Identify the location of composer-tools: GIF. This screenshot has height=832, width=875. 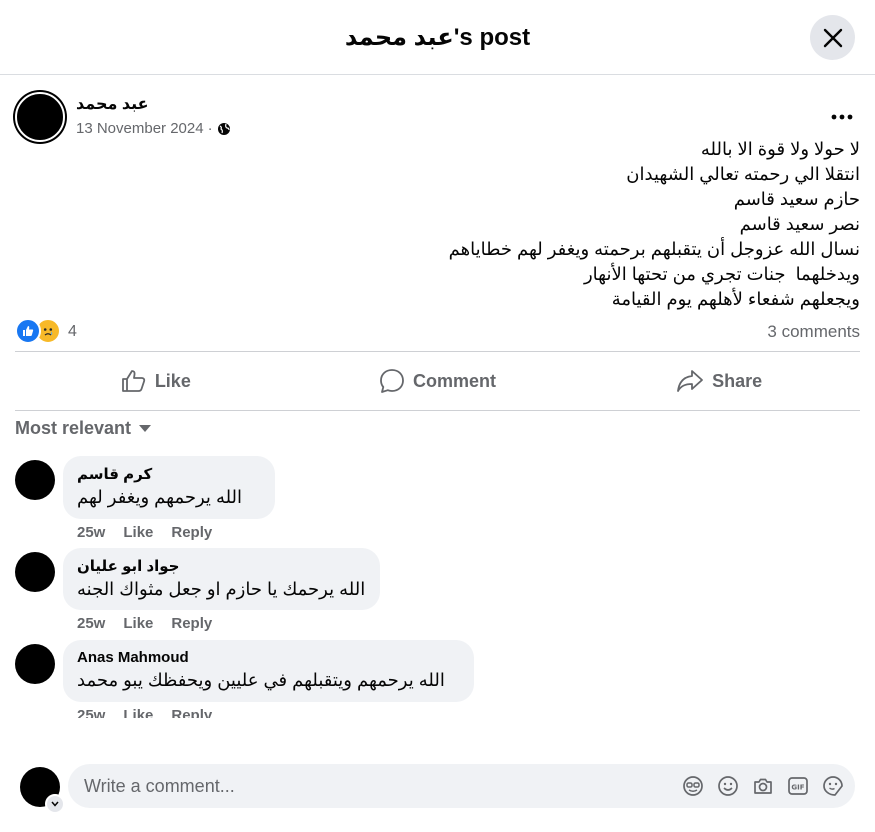
(763, 786).